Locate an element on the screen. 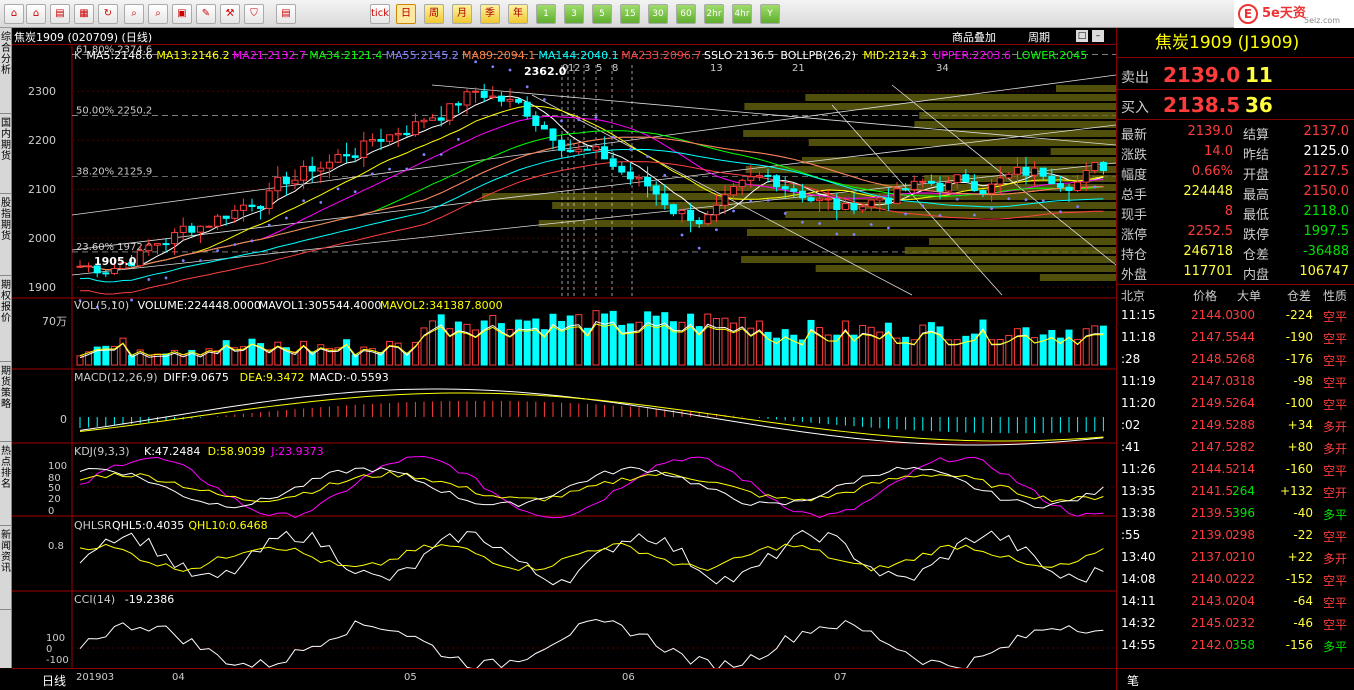 Image resolution: width=1354 pixels, height=690 pixels. toolbar-button-5: ⌕ is located at coordinates (134, 14).